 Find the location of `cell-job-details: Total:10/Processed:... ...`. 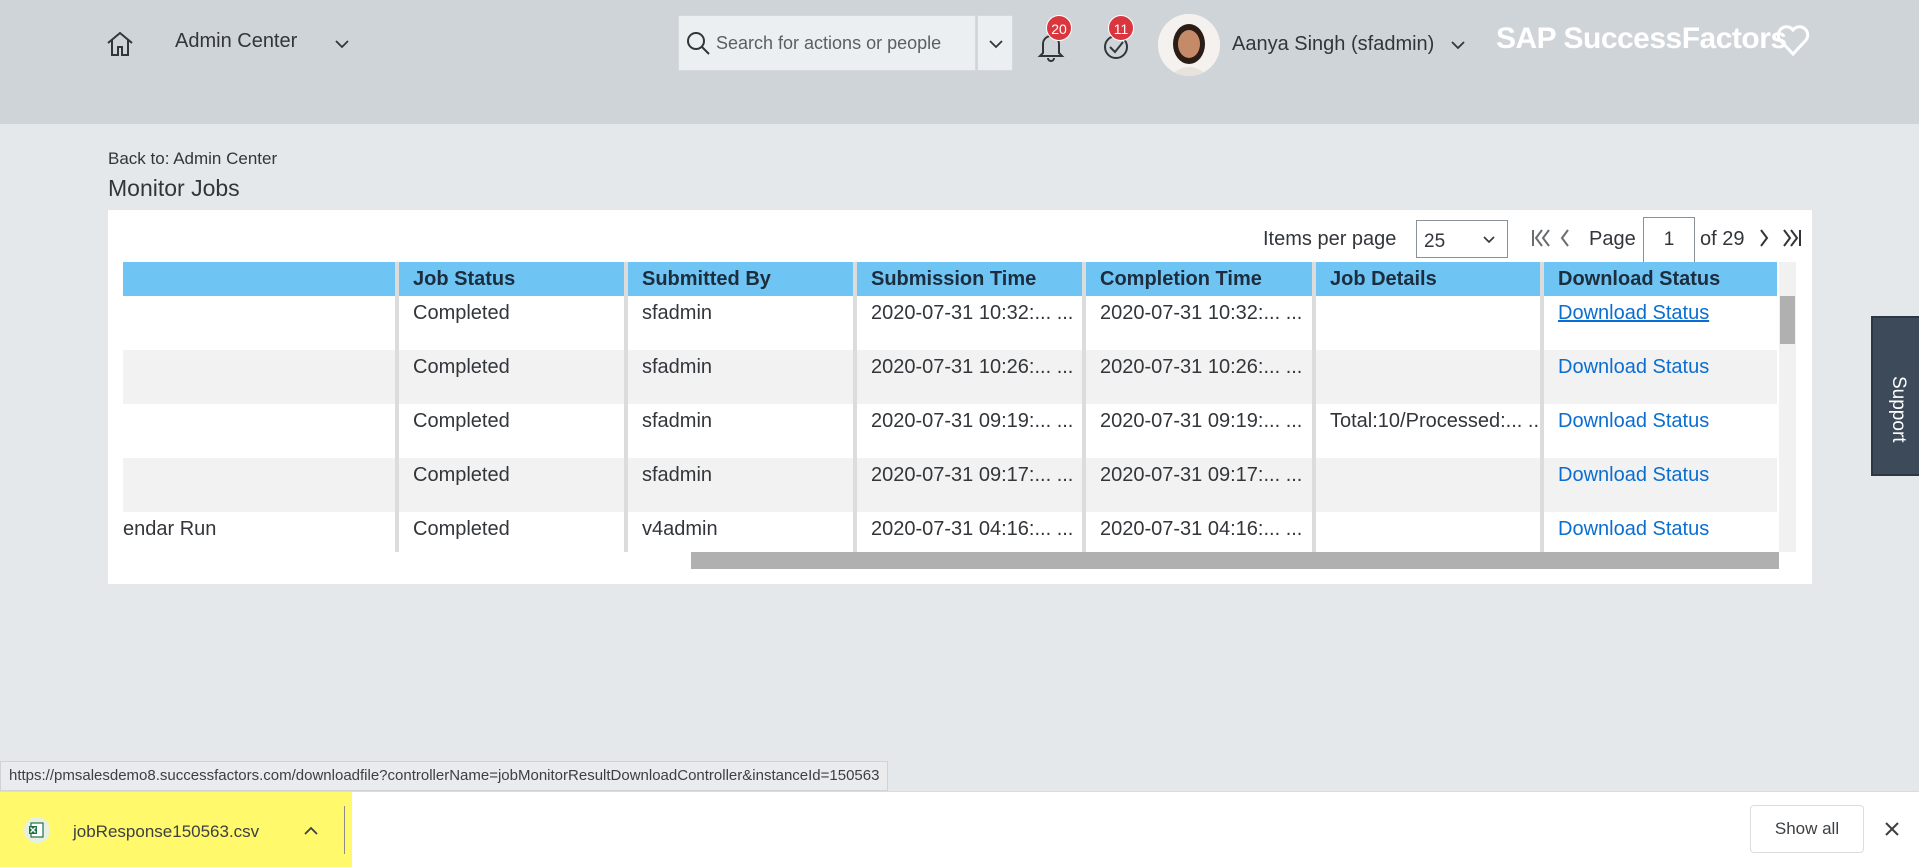

cell-job-details: Total:10/Processed:... ... is located at coordinates (1435, 421).